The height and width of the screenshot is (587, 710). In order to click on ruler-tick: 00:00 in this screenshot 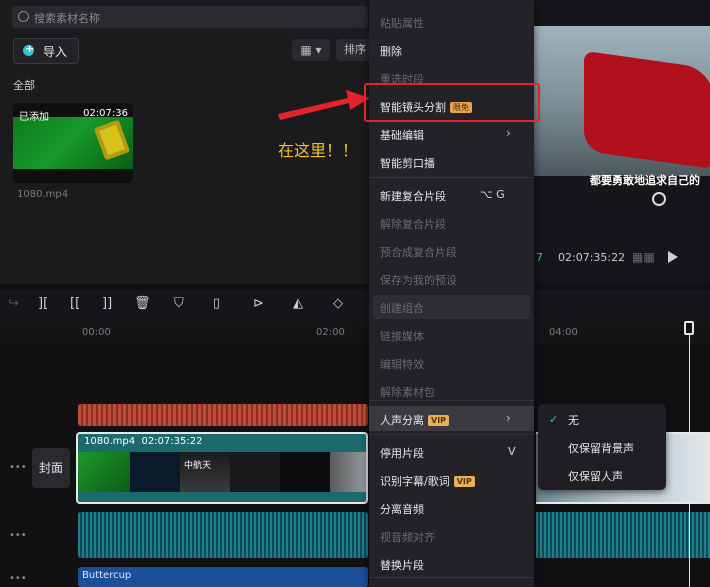, I will do `click(96, 332)`.